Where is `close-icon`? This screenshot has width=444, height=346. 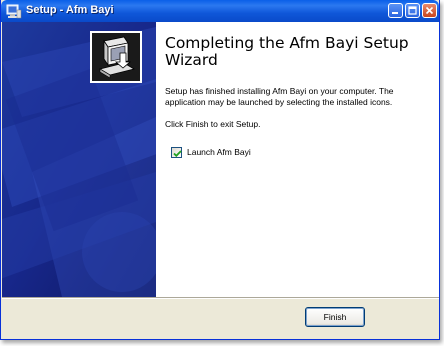 close-icon is located at coordinates (429, 10).